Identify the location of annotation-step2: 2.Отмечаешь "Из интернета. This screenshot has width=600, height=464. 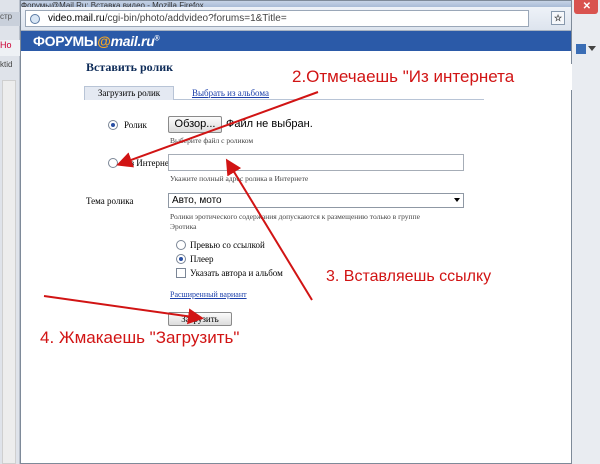
(403, 76).